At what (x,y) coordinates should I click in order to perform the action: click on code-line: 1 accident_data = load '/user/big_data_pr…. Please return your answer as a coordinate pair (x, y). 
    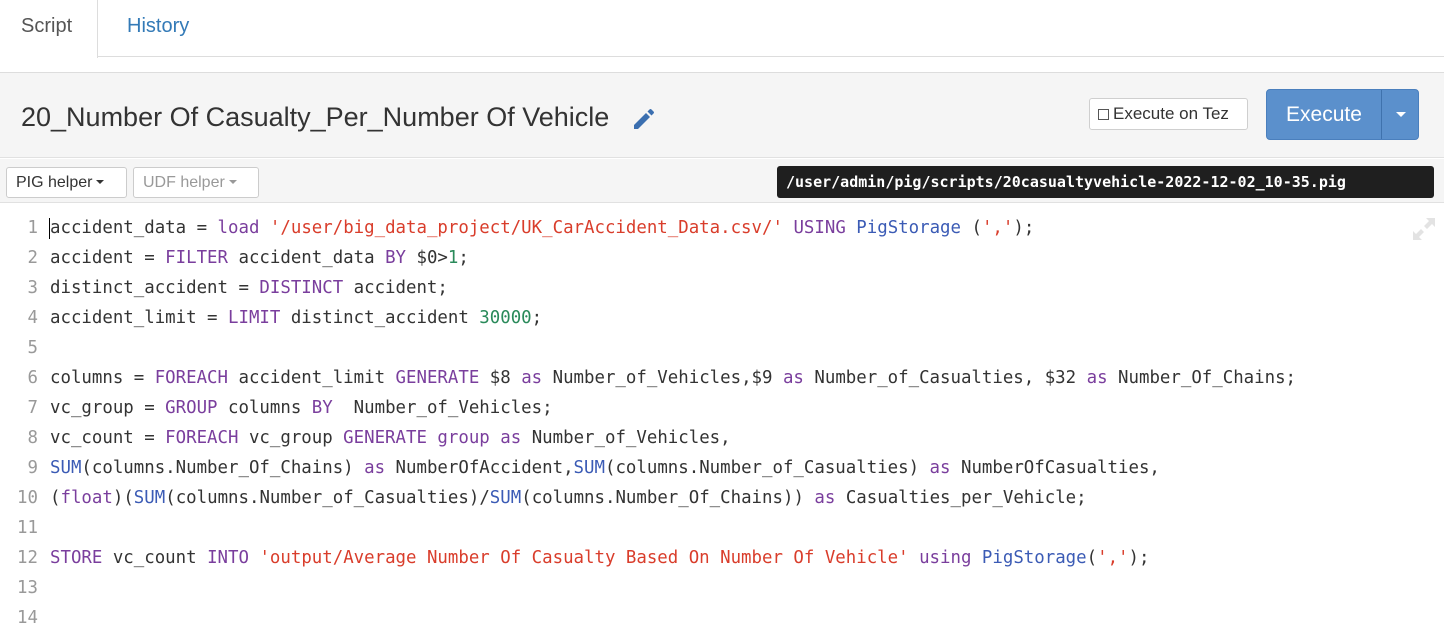
    Looking at the image, I should click on (722, 228).